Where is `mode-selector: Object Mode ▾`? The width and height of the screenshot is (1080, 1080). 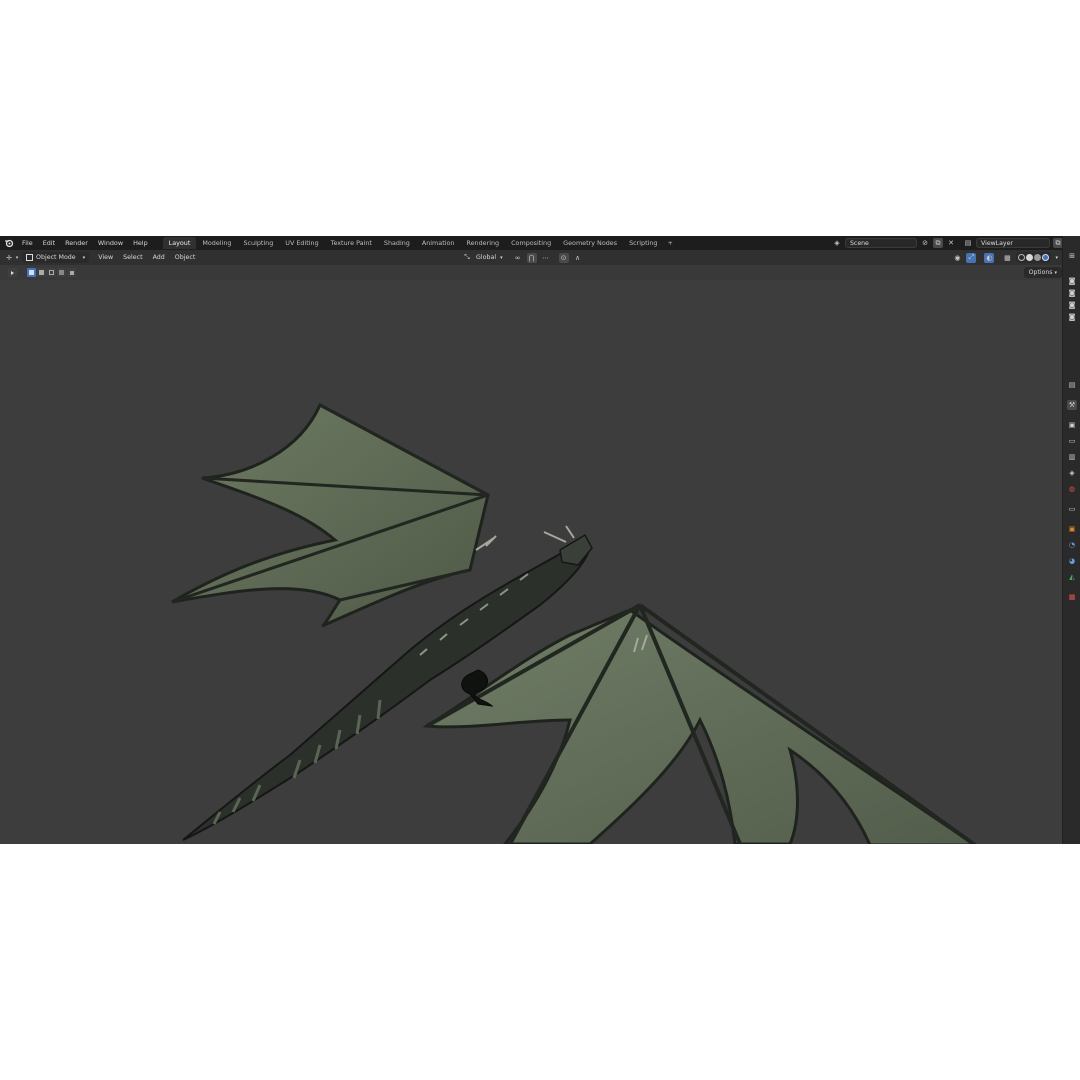
mode-selector: Object Mode ▾ is located at coordinates (56, 257).